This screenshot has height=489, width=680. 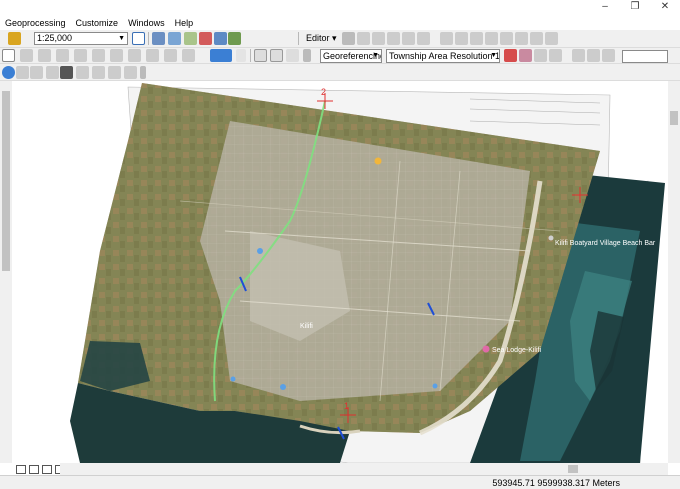 I want to click on save-icon, so click(x=44, y=55).